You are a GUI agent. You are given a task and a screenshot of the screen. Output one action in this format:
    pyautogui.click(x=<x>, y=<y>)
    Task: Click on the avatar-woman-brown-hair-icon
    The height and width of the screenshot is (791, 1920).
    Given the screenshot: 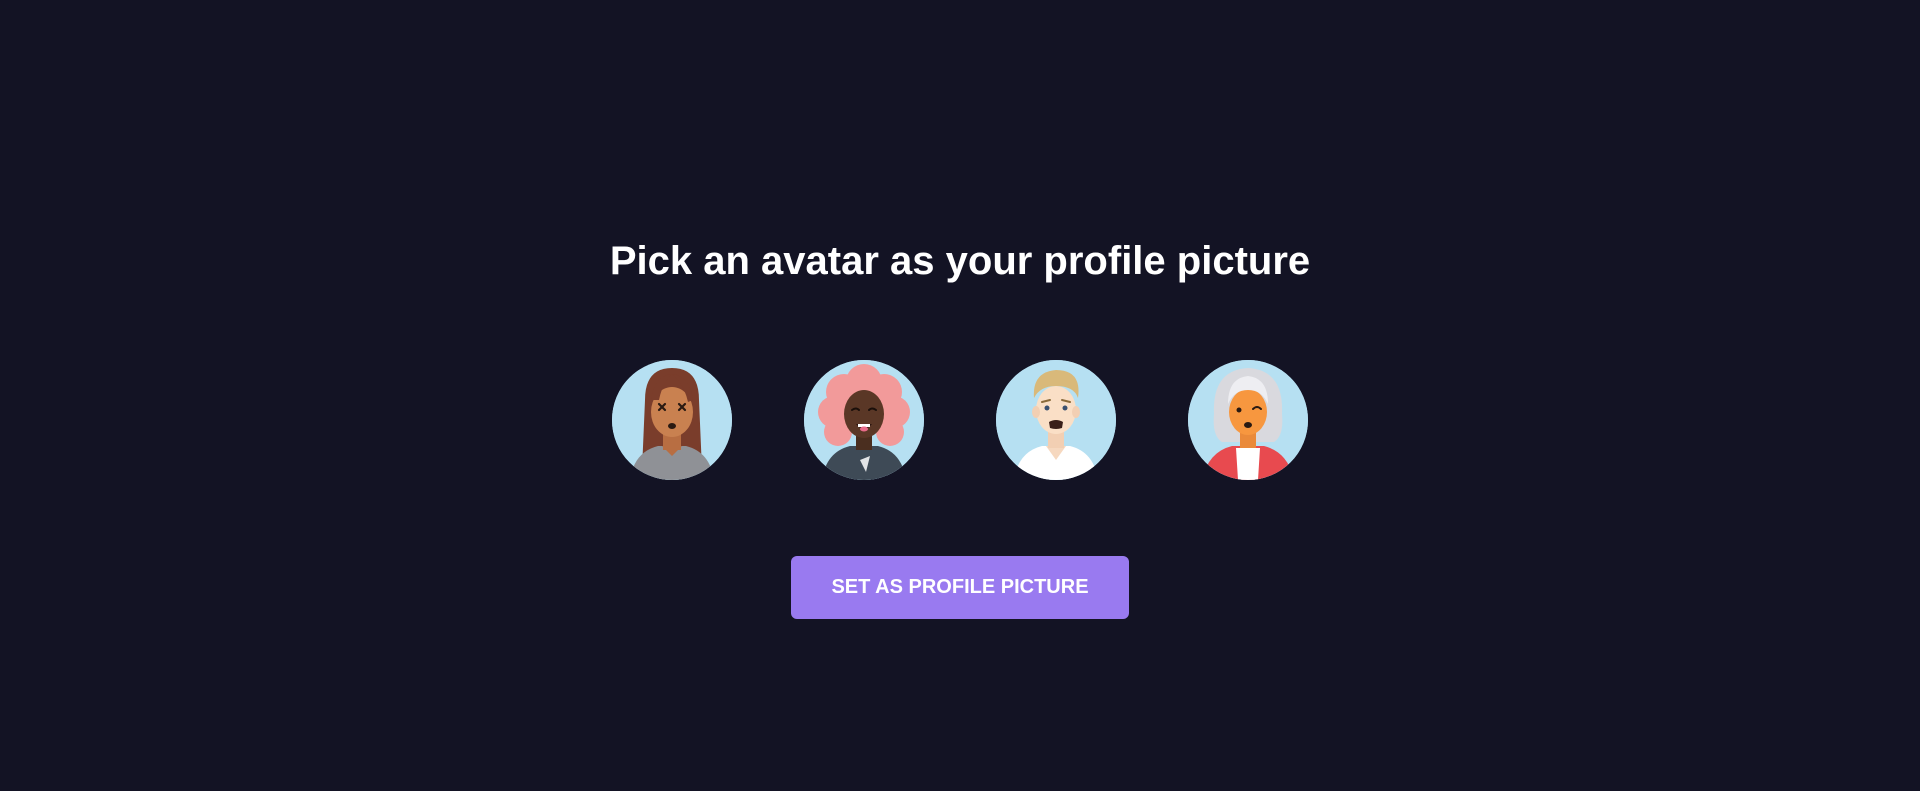 What is the action you would take?
    pyautogui.click(x=672, y=420)
    